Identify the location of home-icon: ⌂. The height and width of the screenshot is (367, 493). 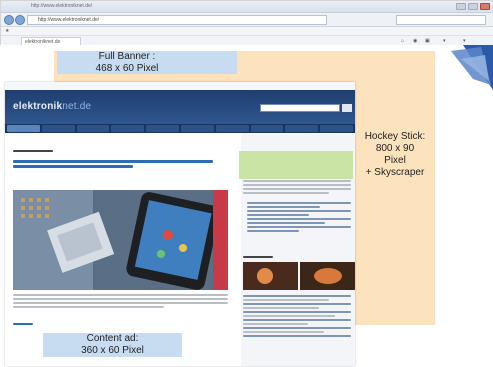
(402, 41).